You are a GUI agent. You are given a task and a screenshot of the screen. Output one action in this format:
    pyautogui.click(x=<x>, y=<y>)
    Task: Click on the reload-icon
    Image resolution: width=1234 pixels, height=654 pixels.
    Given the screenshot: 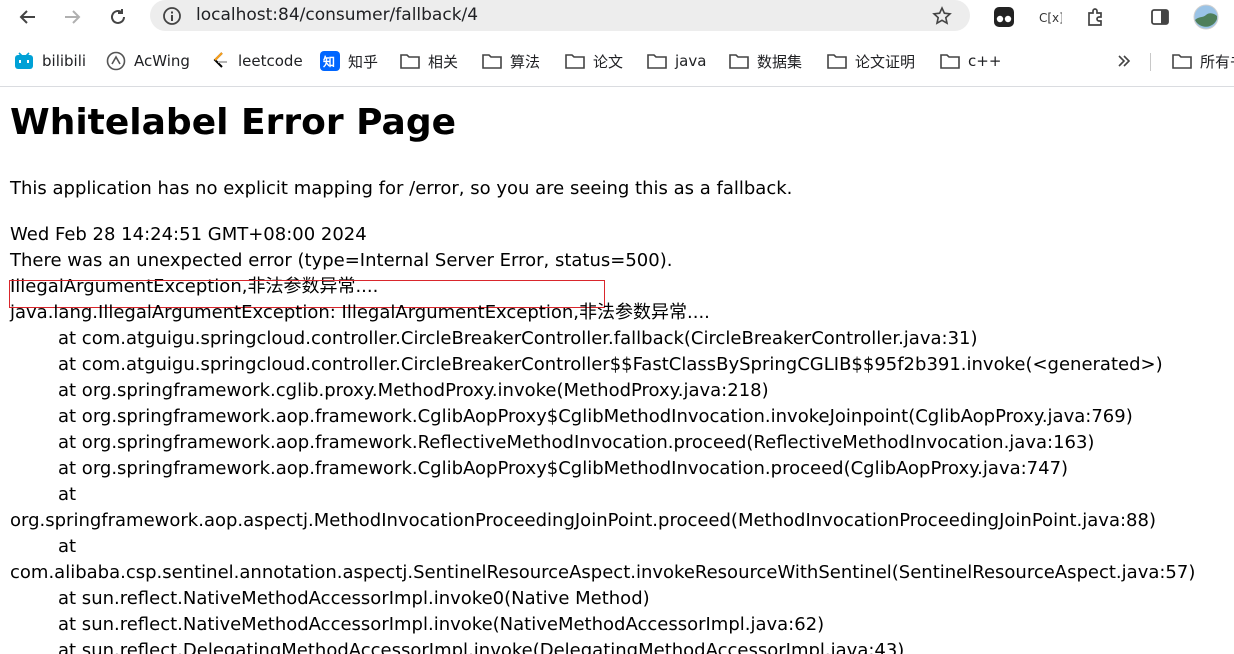 What is the action you would take?
    pyautogui.click(x=118, y=16)
    